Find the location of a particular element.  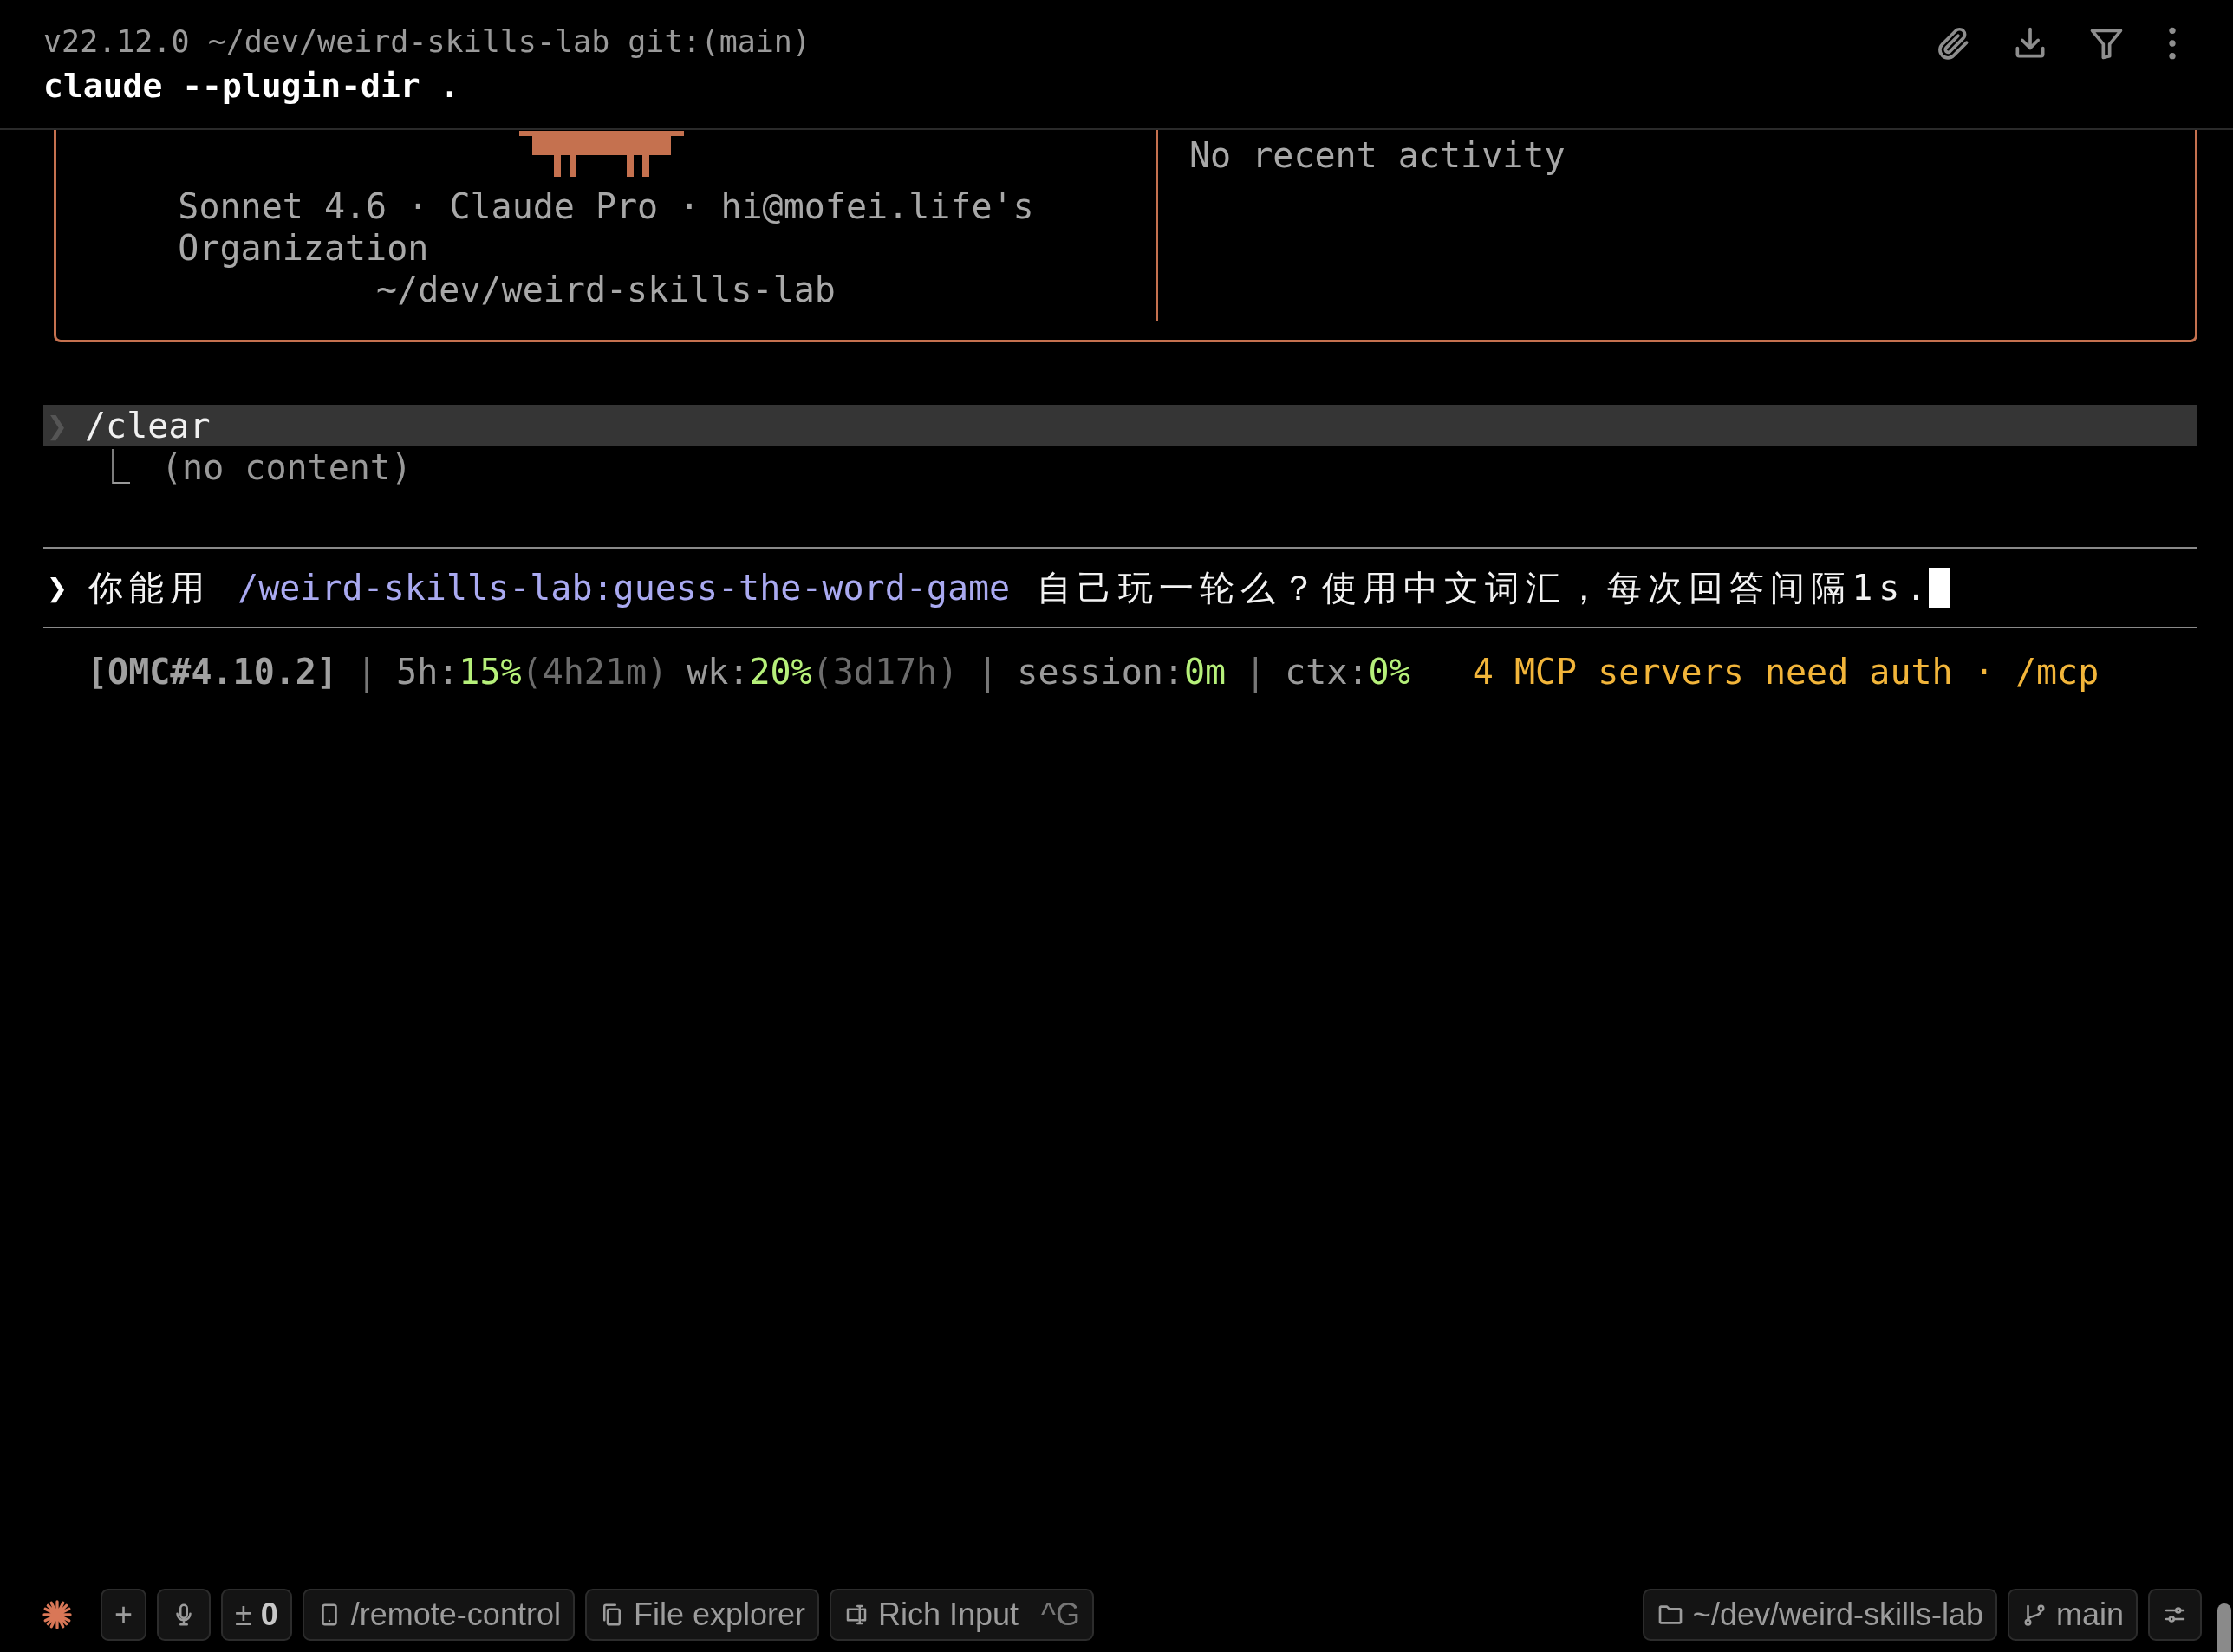

status-detail: (3d17h) is located at coordinates (885, 672).